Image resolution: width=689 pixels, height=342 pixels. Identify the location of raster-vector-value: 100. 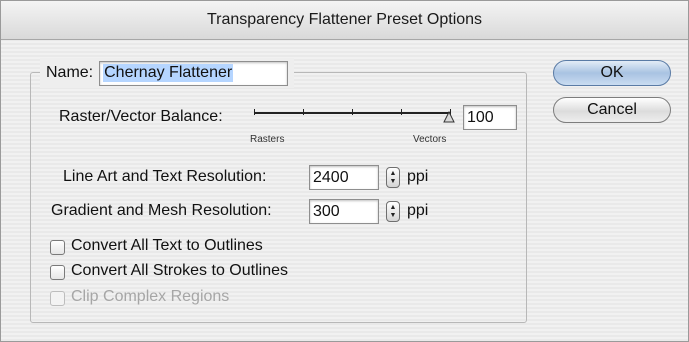
(480, 117).